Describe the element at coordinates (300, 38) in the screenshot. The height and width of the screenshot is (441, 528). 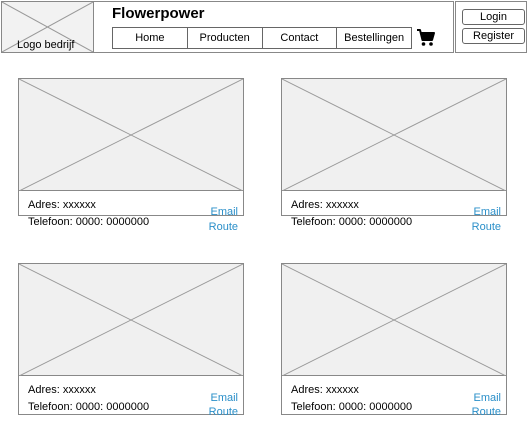
I see `nav-contact: Contact` at that location.